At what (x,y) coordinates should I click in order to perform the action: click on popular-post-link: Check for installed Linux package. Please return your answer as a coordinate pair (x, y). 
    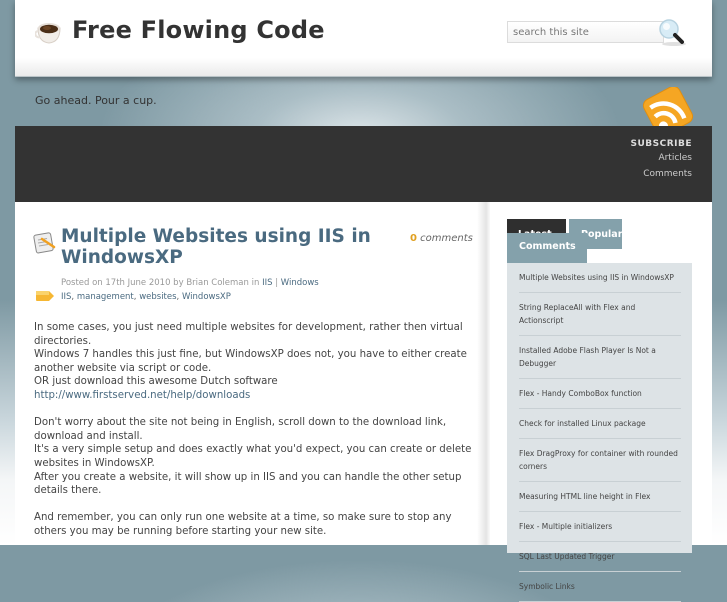
    Looking at the image, I should click on (600, 423).